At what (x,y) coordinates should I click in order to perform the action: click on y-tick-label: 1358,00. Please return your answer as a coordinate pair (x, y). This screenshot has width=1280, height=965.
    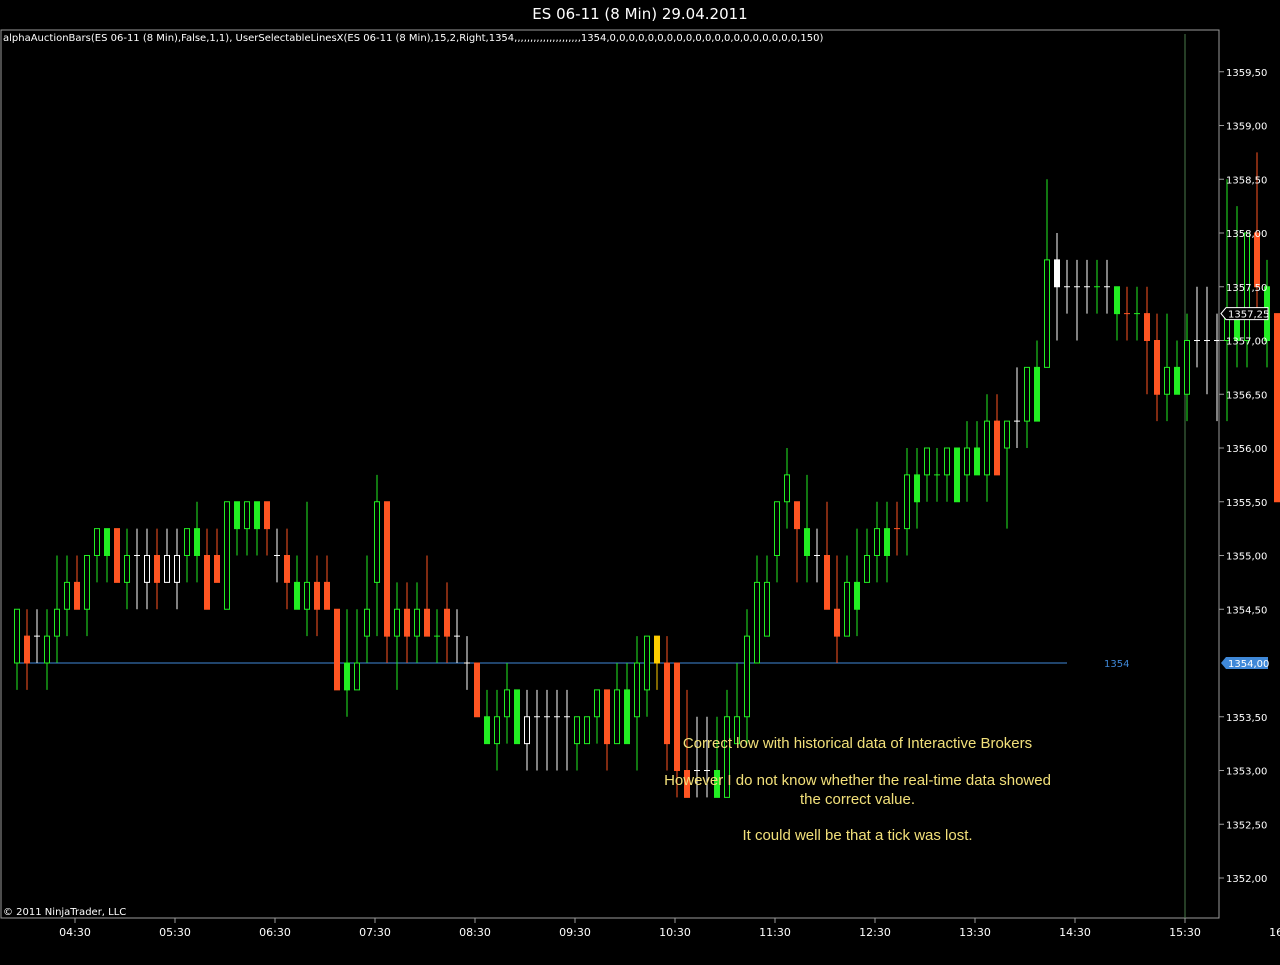
    Looking at the image, I should click on (1246, 234).